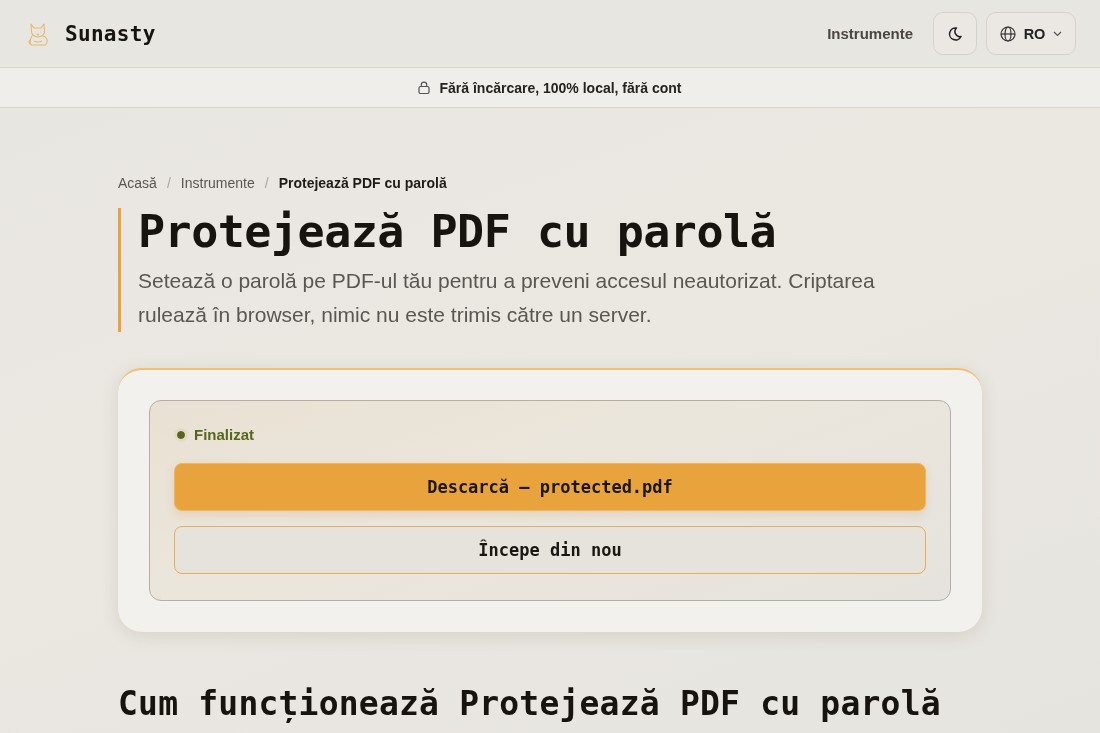 The image size is (1100, 733). What do you see at coordinates (550, 550) in the screenshot?
I see `restart-button: Începe din nou` at bounding box center [550, 550].